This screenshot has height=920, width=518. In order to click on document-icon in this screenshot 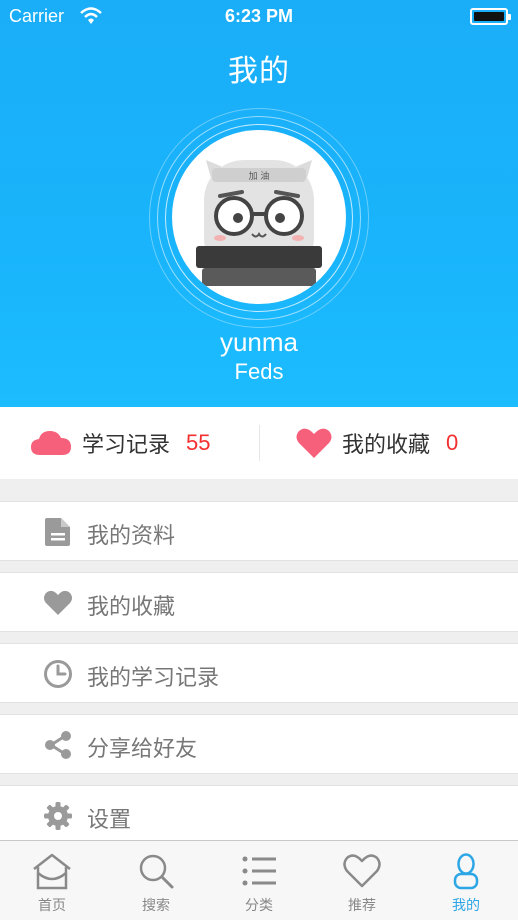, I will do `click(57, 532)`.